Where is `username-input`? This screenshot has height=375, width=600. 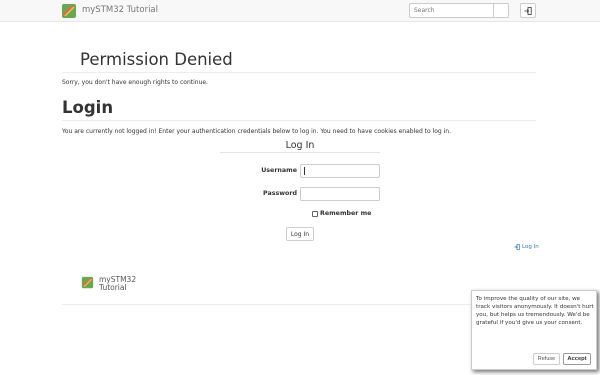
username-input is located at coordinates (340, 171).